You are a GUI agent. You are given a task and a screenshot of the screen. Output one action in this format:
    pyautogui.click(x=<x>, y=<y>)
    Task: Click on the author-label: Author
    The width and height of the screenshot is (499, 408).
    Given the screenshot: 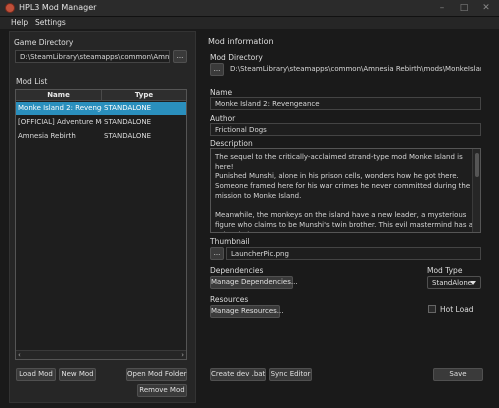 What is the action you would take?
    pyautogui.click(x=223, y=118)
    